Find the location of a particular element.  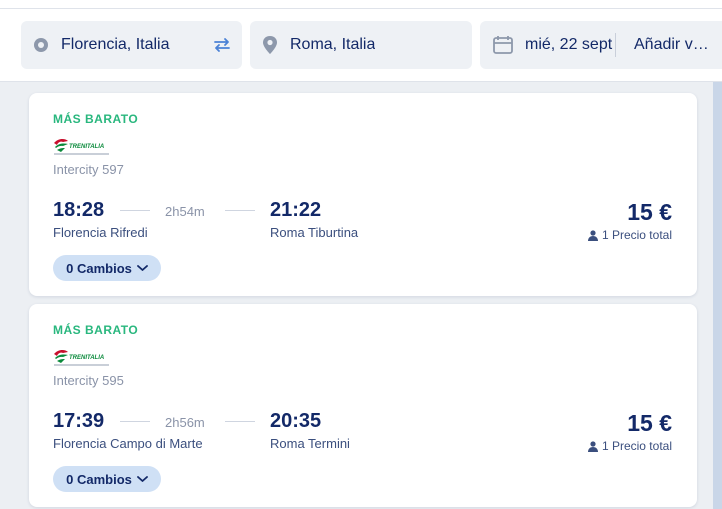

departure-time: 18:28 is located at coordinates (79, 210).